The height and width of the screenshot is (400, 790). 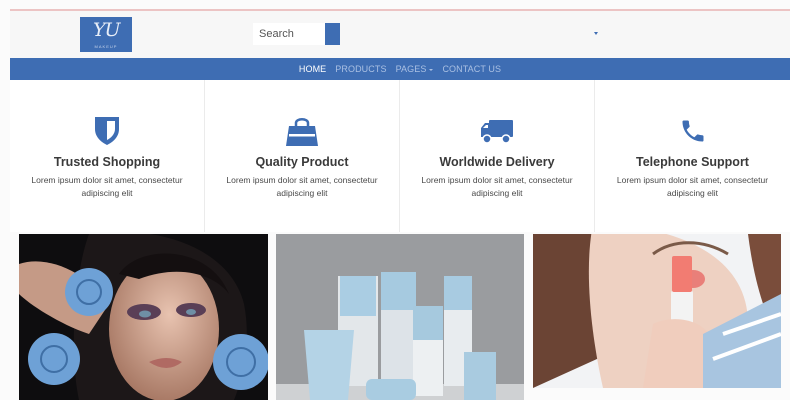 What do you see at coordinates (411, 69) in the screenshot?
I see `nav-item-pages-label: PAGES` at bounding box center [411, 69].